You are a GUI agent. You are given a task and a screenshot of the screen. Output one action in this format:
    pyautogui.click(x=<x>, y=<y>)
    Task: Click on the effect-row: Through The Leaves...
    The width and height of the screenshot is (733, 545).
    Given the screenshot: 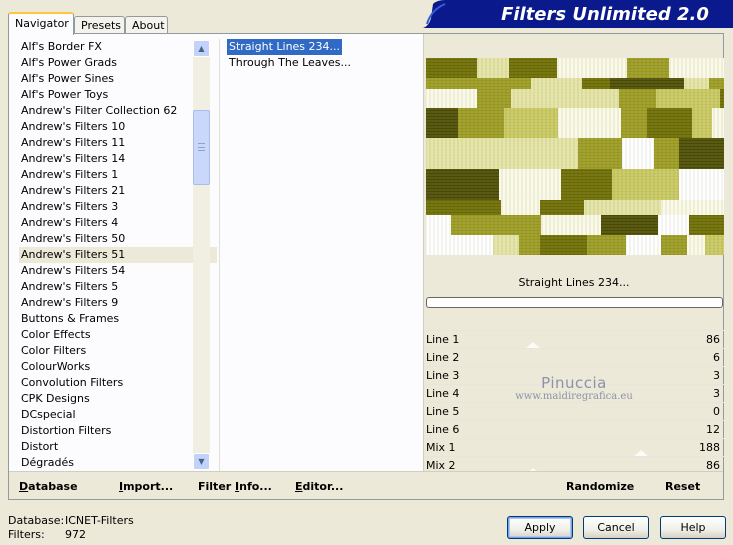 What is the action you would take?
    pyautogui.click(x=317, y=63)
    